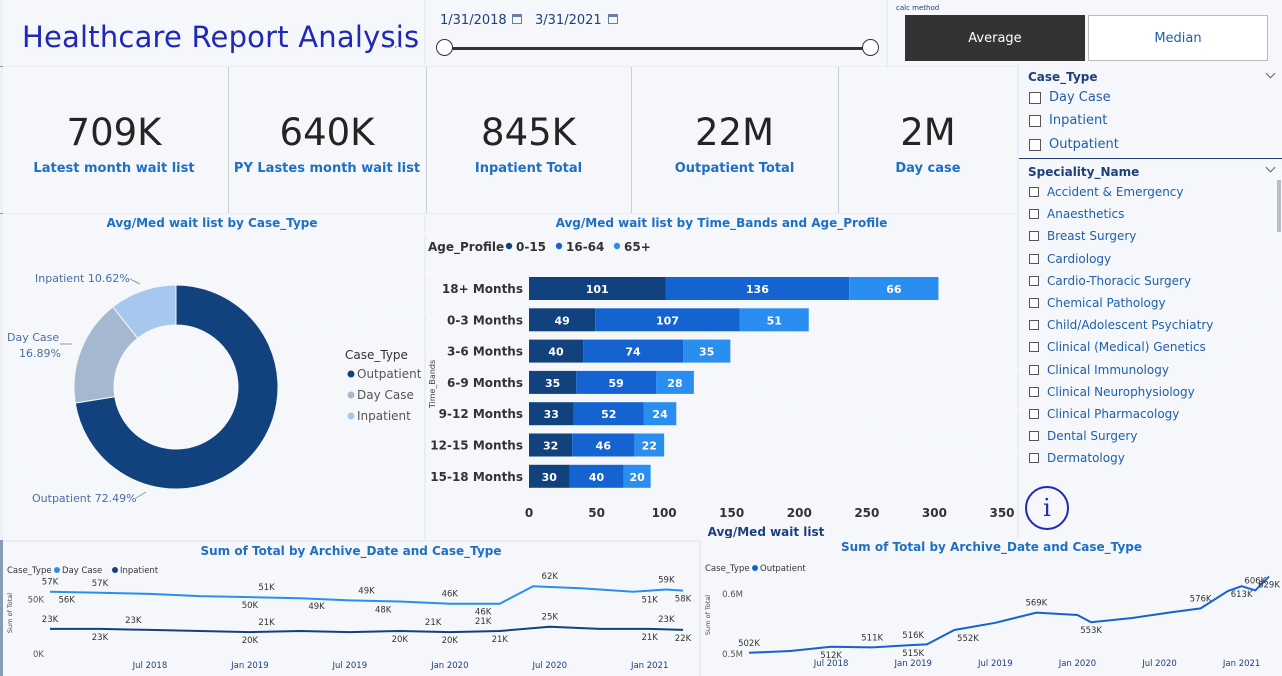 The image size is (1282, 676). What do you see at coordinates (658, 48) in the screenshot?
I see `date-slider-track` at bounding box center [658, 48].